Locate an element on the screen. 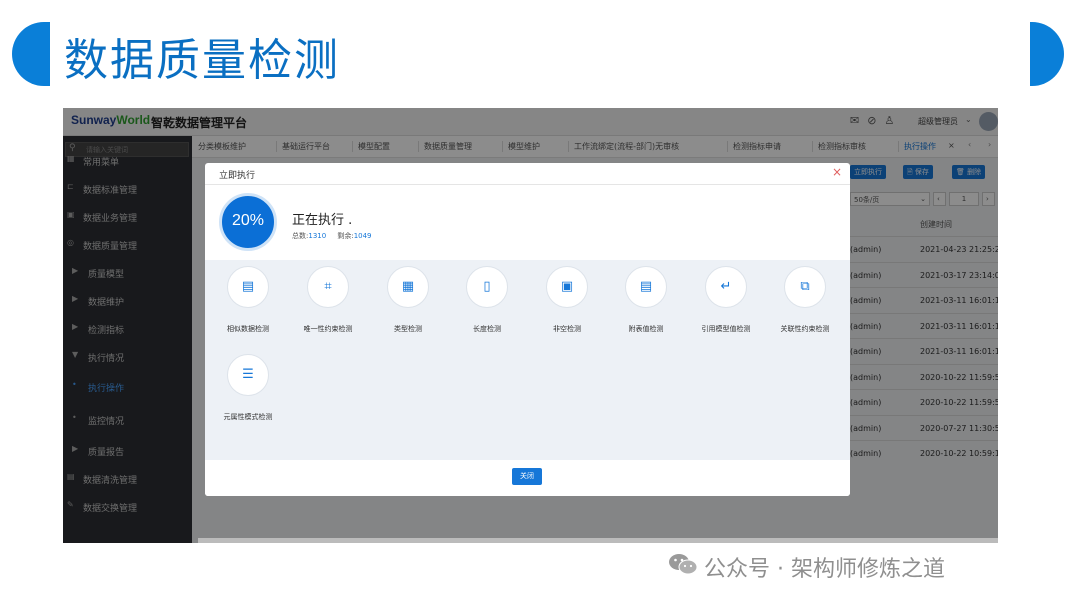  check-item: ▣ 非空检测 is located at coordinates (566, 302).